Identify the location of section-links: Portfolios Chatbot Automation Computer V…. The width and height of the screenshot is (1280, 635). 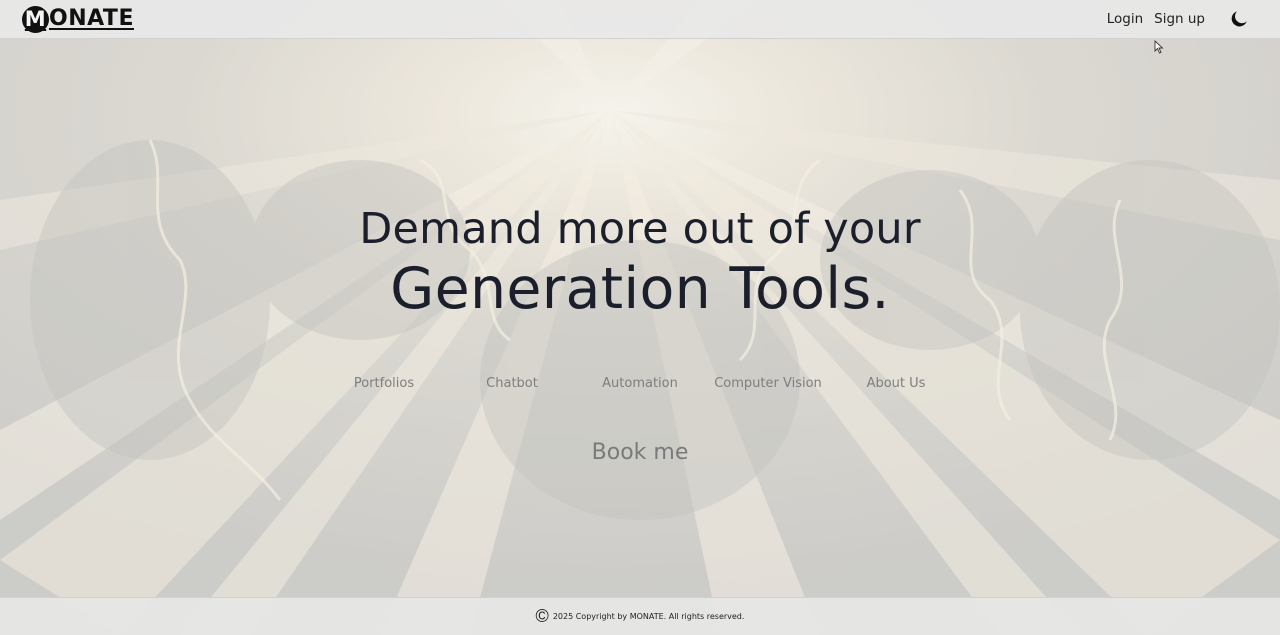
(640, 383).